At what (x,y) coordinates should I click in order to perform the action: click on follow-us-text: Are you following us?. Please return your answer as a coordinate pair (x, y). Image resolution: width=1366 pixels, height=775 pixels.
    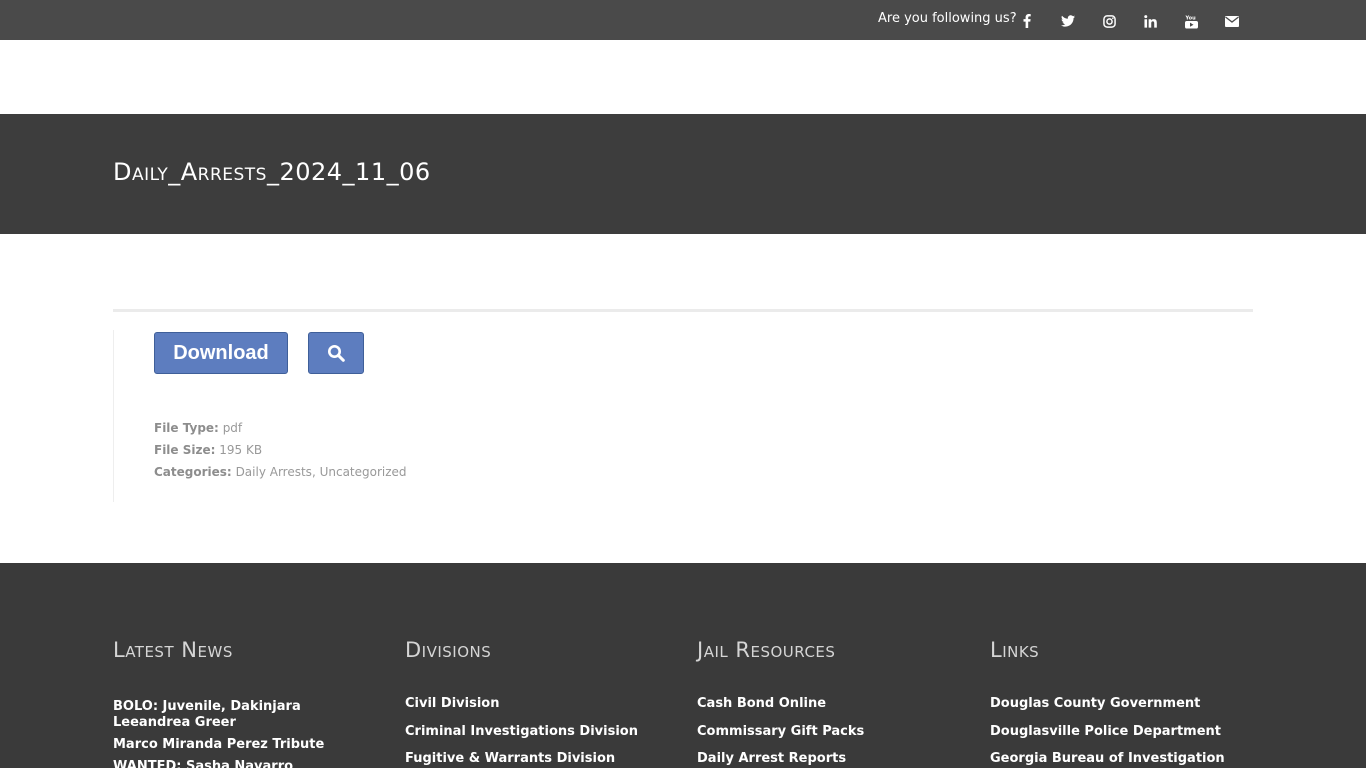
    Looking at the image, I should click on (947, 18).